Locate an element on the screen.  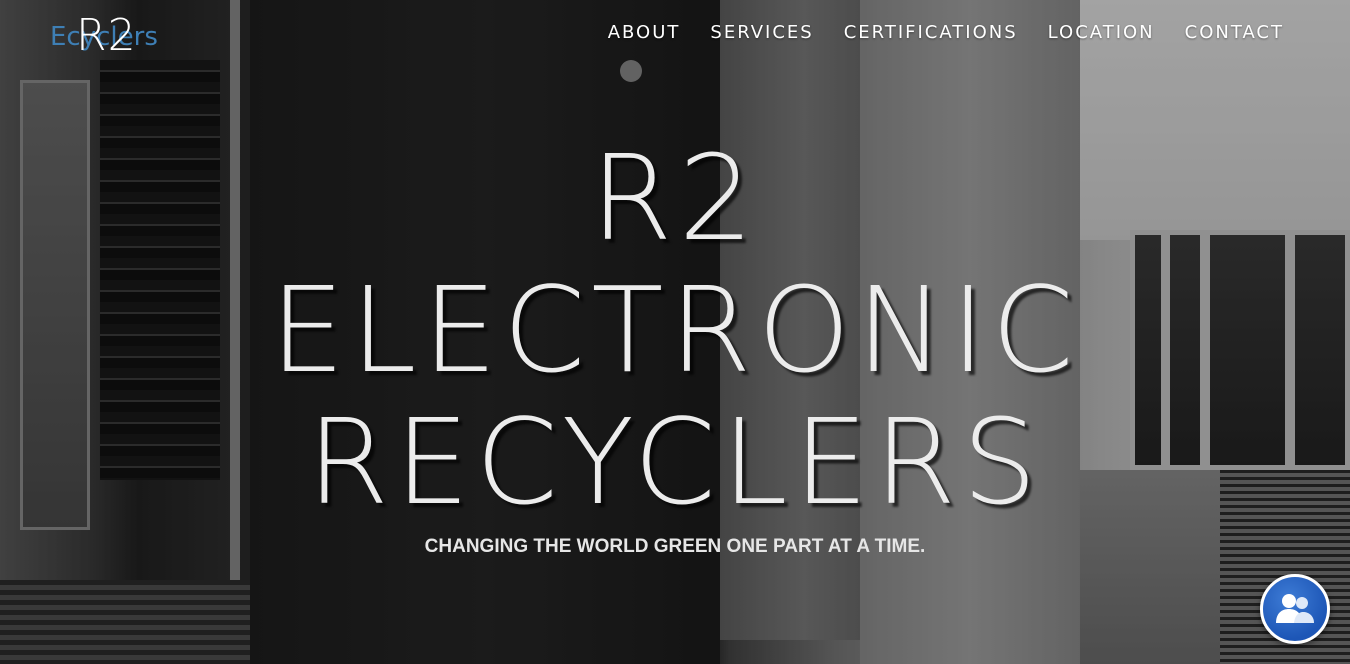
nav-services: SERVICES is located at coordinates (761, 32).